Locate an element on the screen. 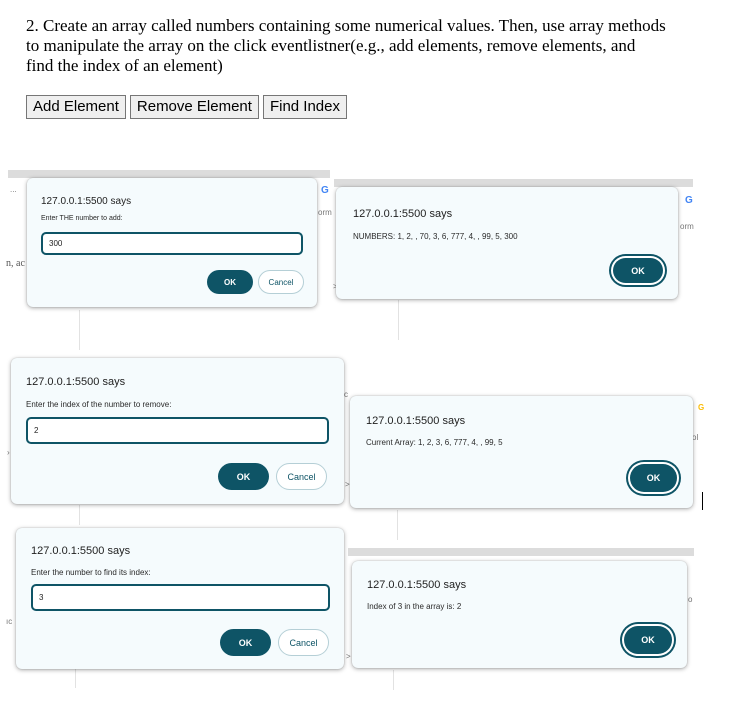  bg-fragment: c is located at coordinates (346, 394).